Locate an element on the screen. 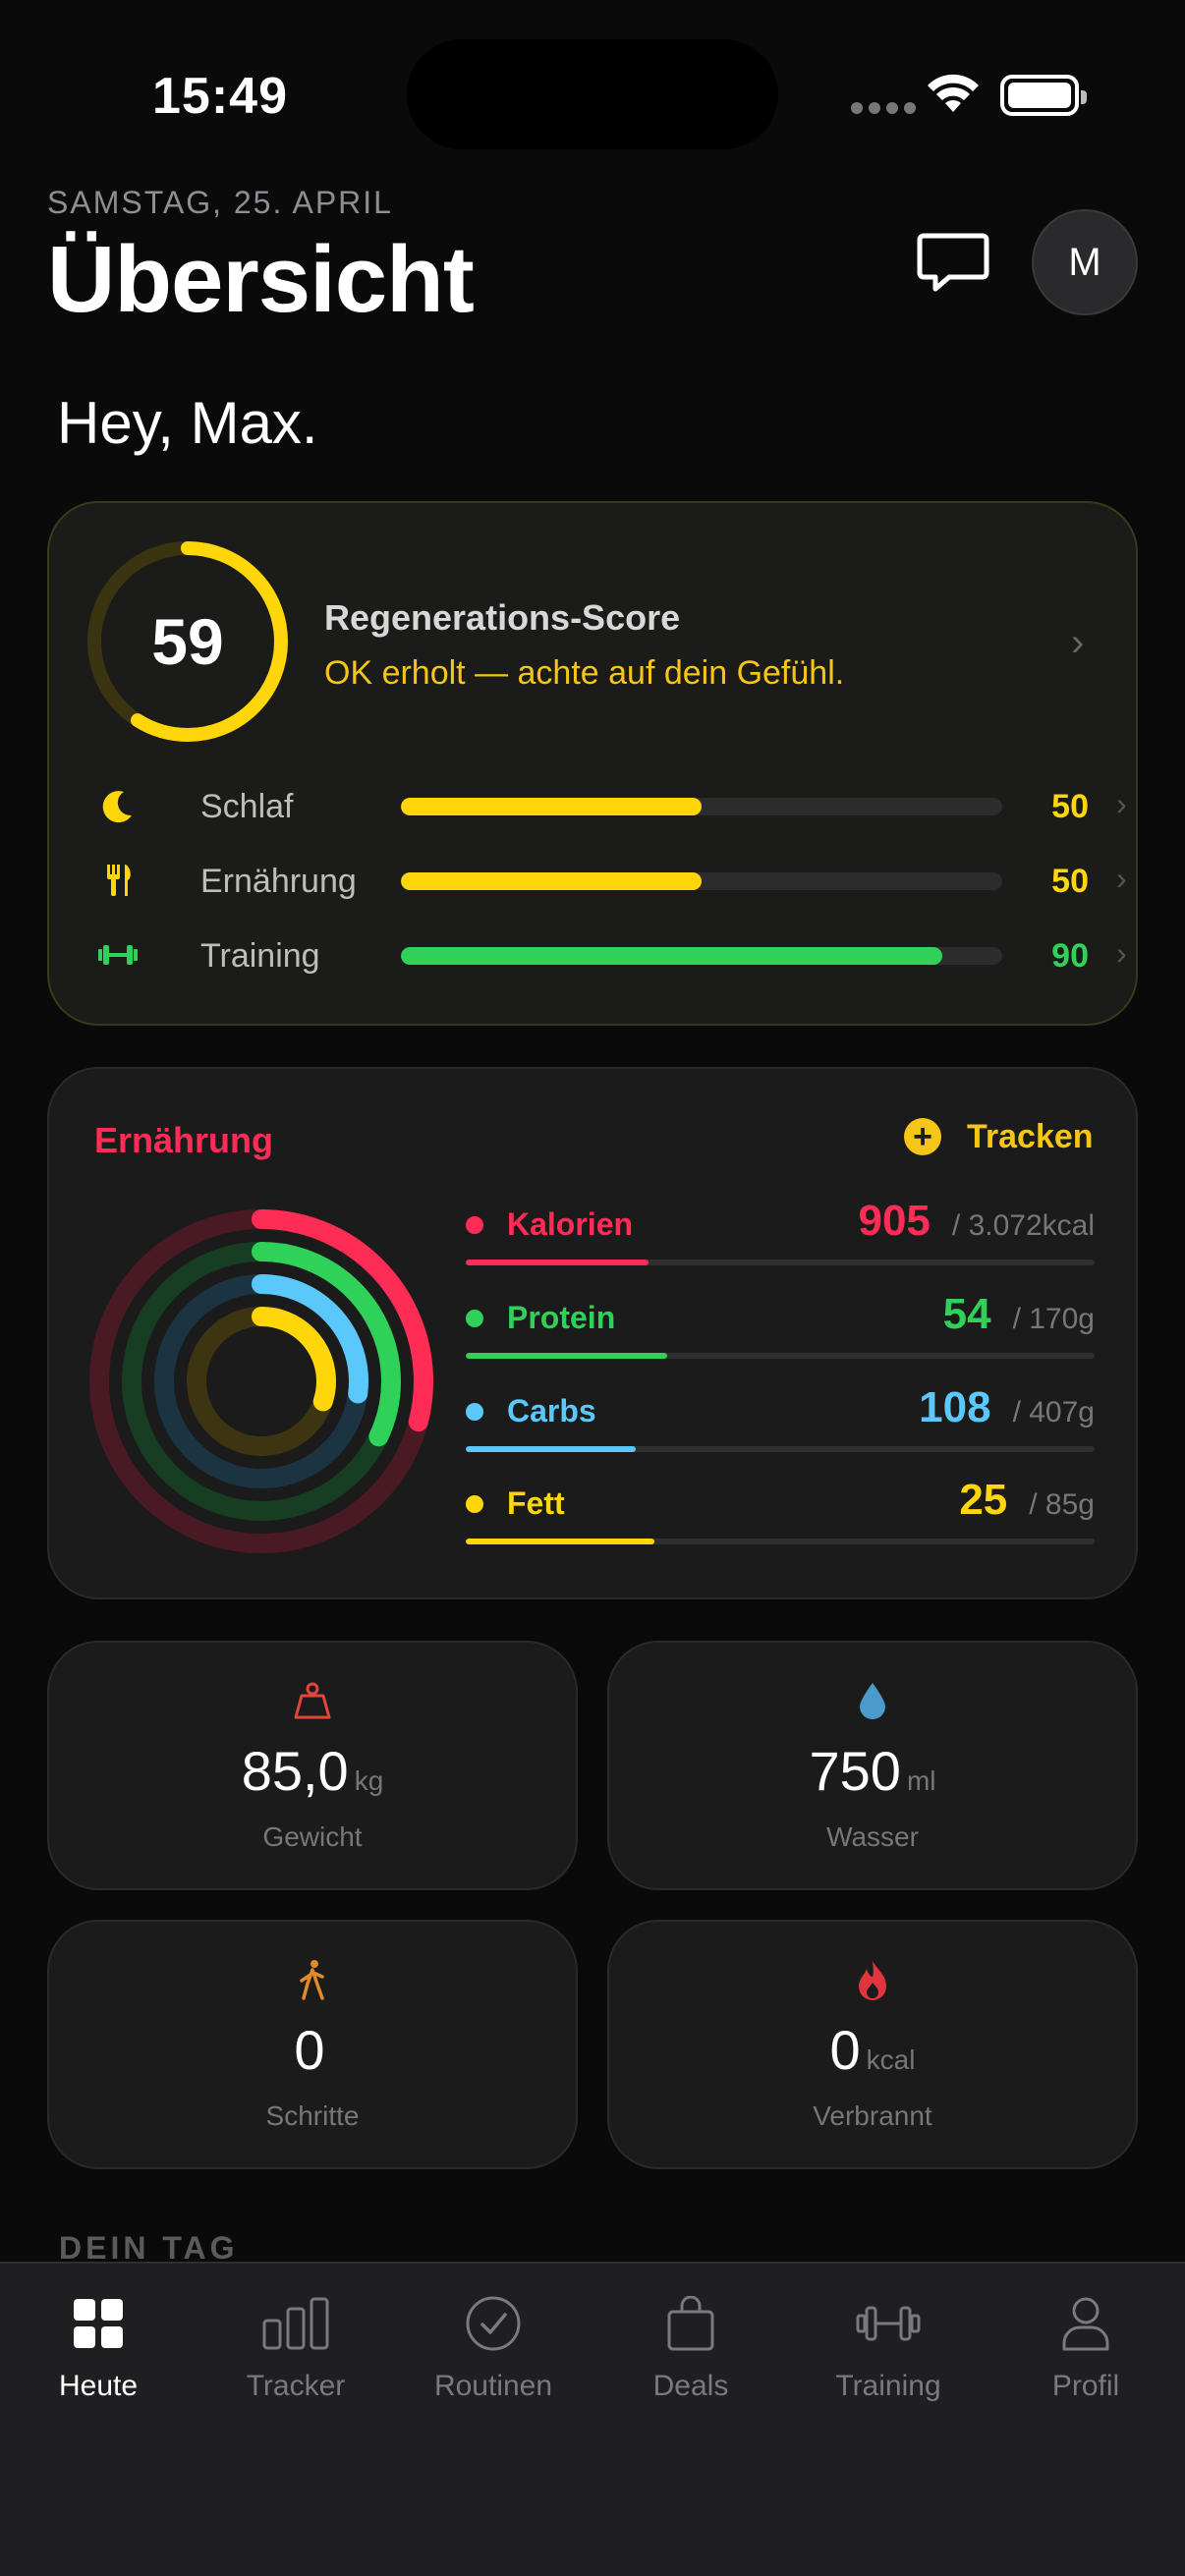 The width and height of the screenshot is (1185, 2576). metric-value: 50 is located at coordinates (1070, 881).